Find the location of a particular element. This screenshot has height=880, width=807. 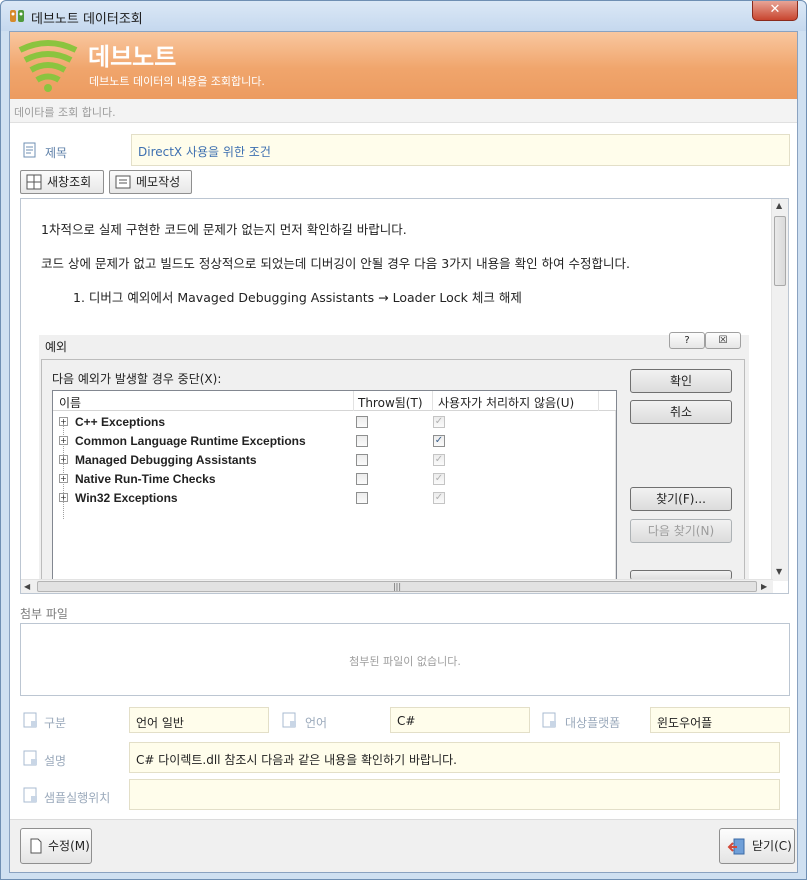

exit-door-icon is located at coordinates (736, 846).